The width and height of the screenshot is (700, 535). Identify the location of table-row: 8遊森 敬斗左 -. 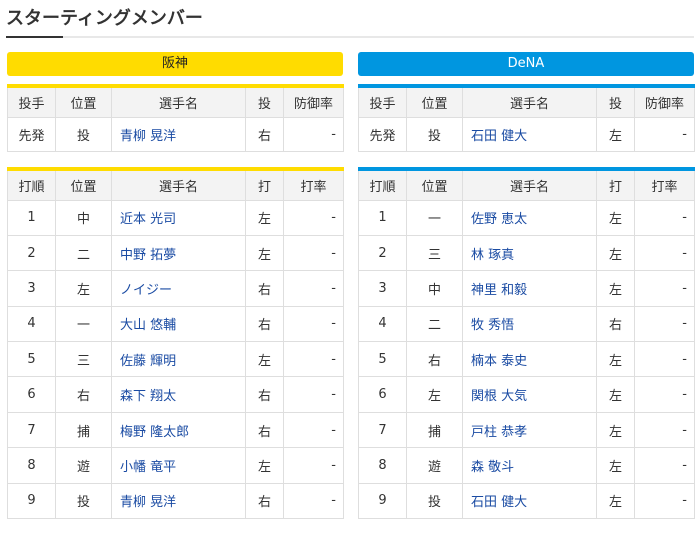
(526, 465).